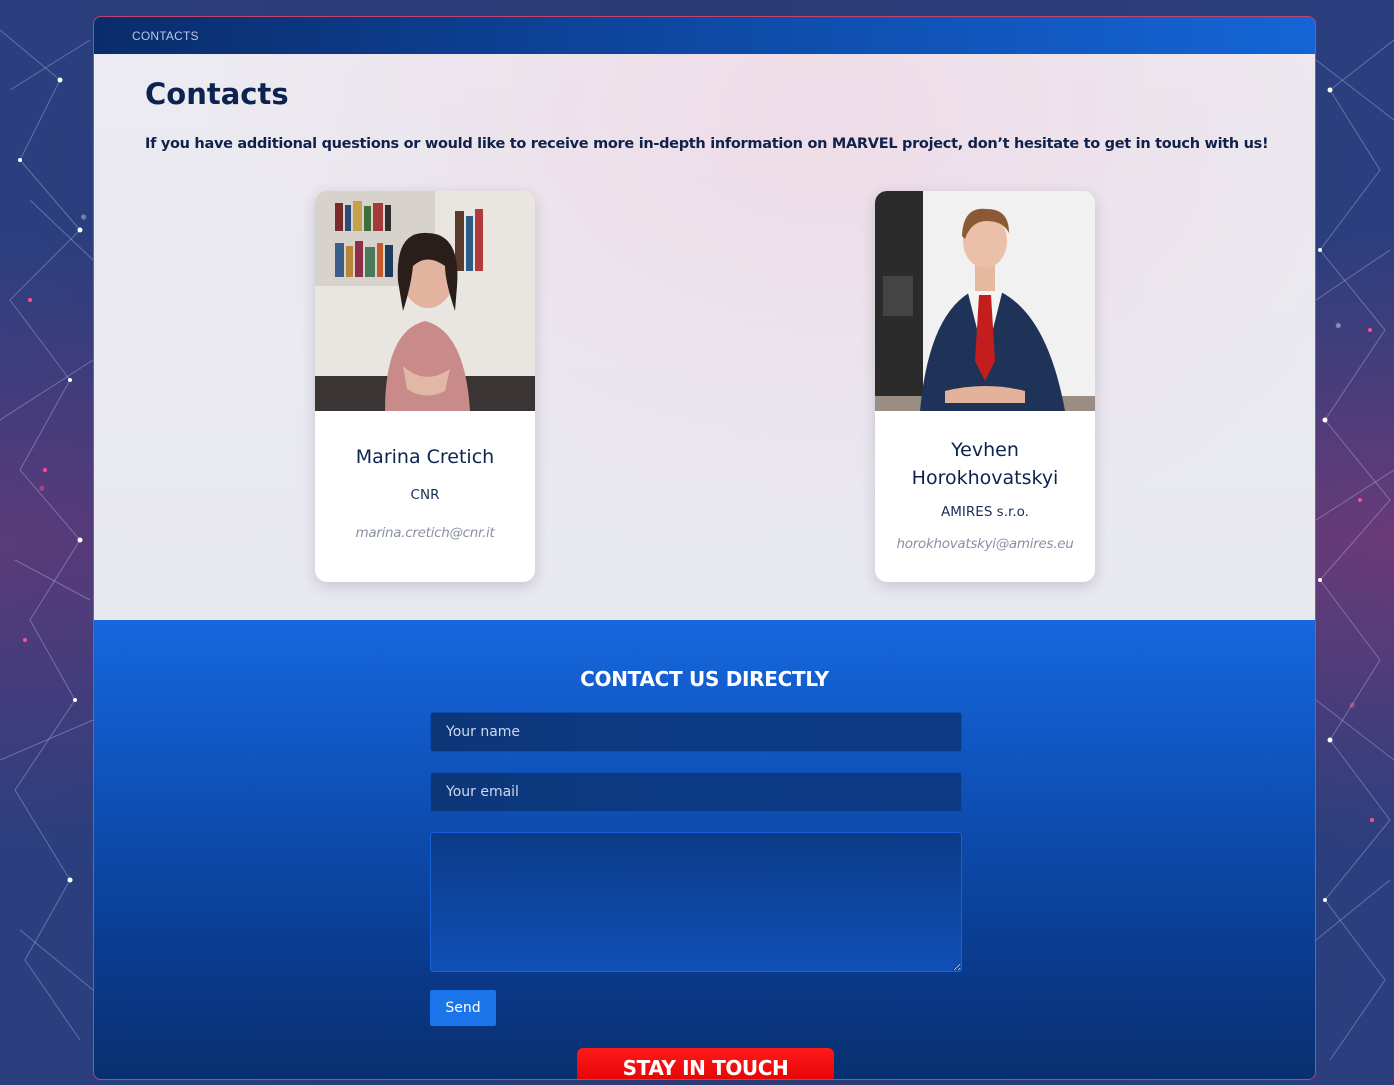 The image size is (1394, 1085). Describe the element at coordinates (425, 495) in the screenshot. I see `contact-org: CNR` at that location.